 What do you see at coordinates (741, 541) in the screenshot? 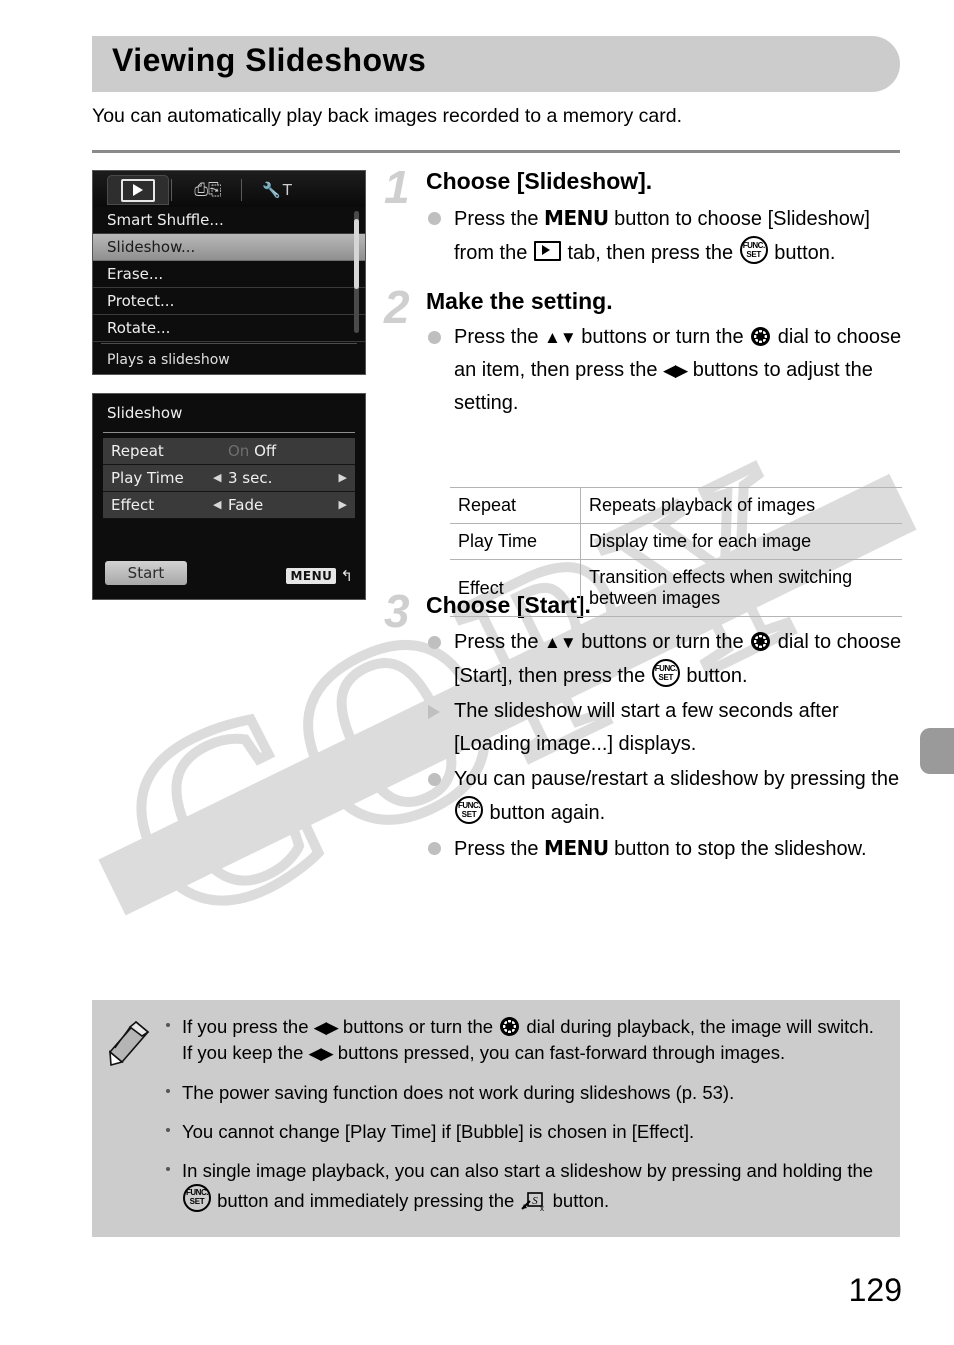
I see `table-cell-desc: Display time for each image` at bounding box center [741, 541].